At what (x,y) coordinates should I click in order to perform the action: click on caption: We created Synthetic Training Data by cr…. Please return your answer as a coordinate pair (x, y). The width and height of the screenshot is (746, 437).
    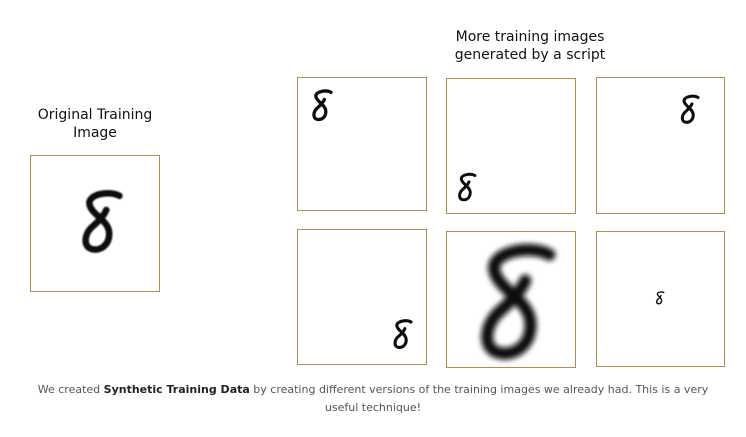
    Looking at the image, I should click on (373, 399).